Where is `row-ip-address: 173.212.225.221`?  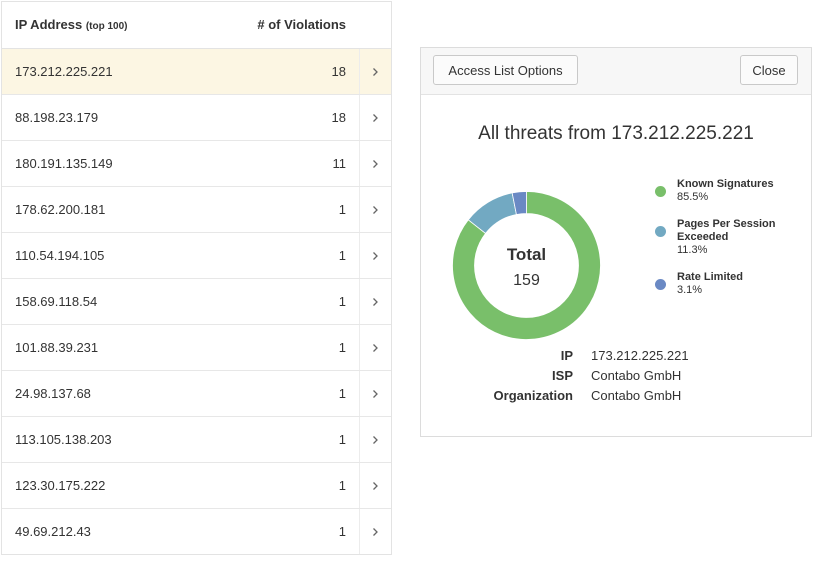 row-ip-address: 173.212.225.221 is located at coordinates (64, 71).